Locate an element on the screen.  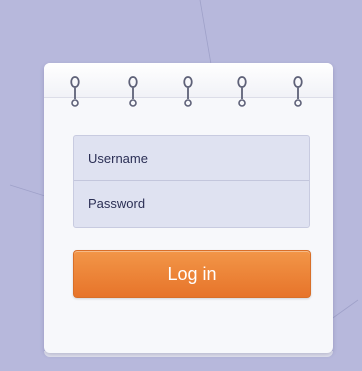
username-field: Username is located at coordinates (191, 158).